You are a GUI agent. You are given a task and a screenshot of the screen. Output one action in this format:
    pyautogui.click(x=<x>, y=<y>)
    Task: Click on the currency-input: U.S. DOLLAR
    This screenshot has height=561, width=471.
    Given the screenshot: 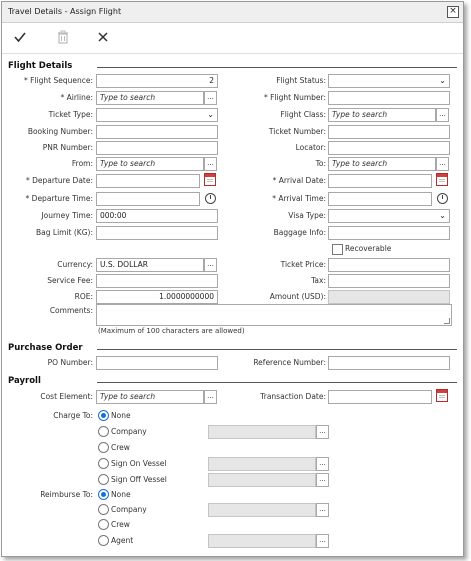 What is the action you would take?
    pyautogui.click(x=150, y=265)
    